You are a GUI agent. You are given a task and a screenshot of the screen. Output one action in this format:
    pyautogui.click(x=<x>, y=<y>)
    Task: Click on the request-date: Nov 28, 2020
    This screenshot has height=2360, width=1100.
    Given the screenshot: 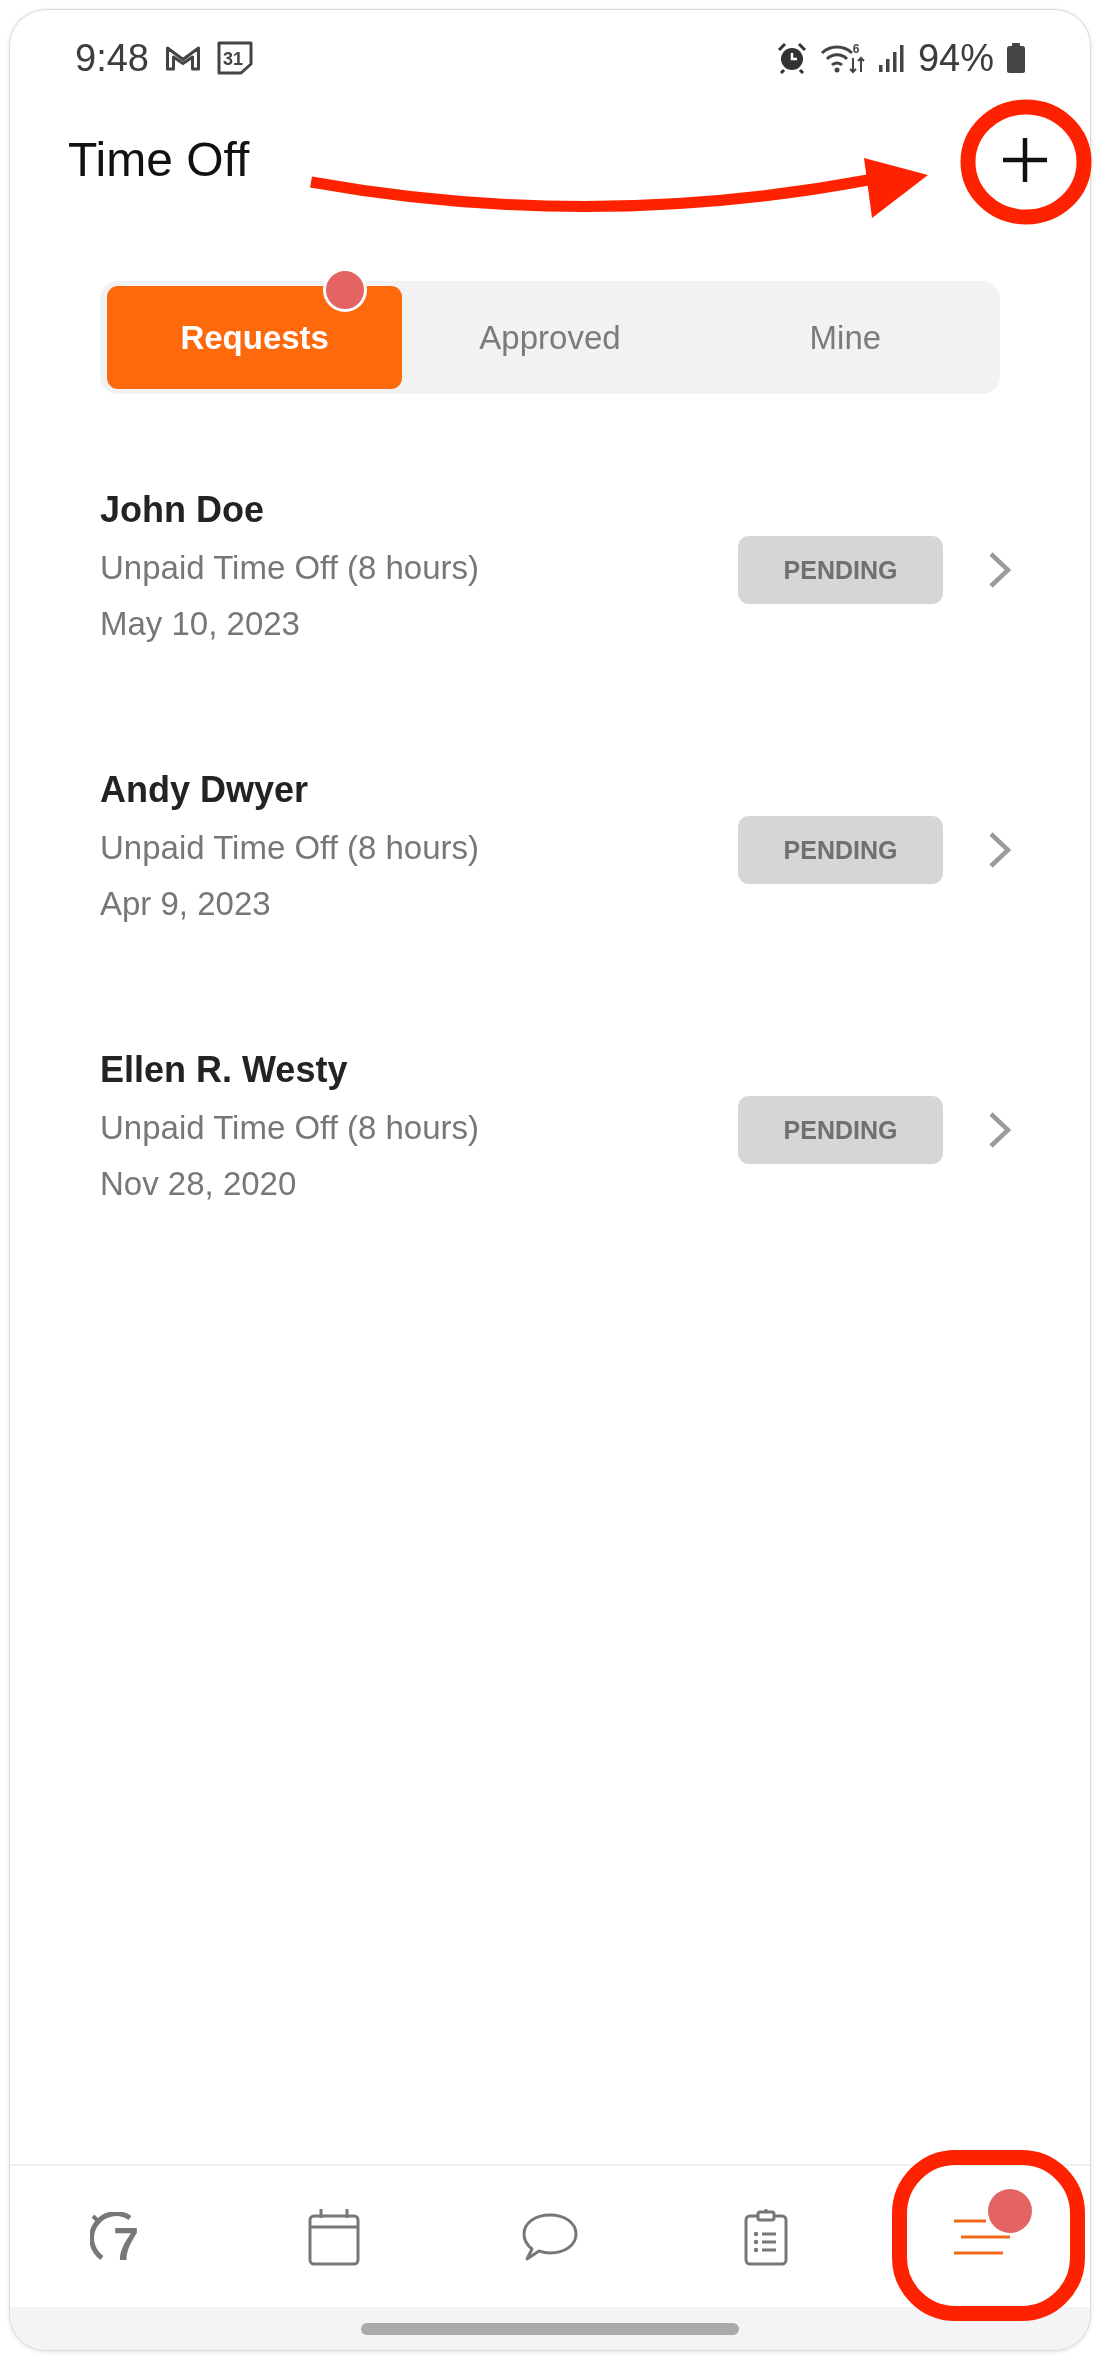 What is the action you would take?
    pyautogui.click(x=199, y=1184)
    